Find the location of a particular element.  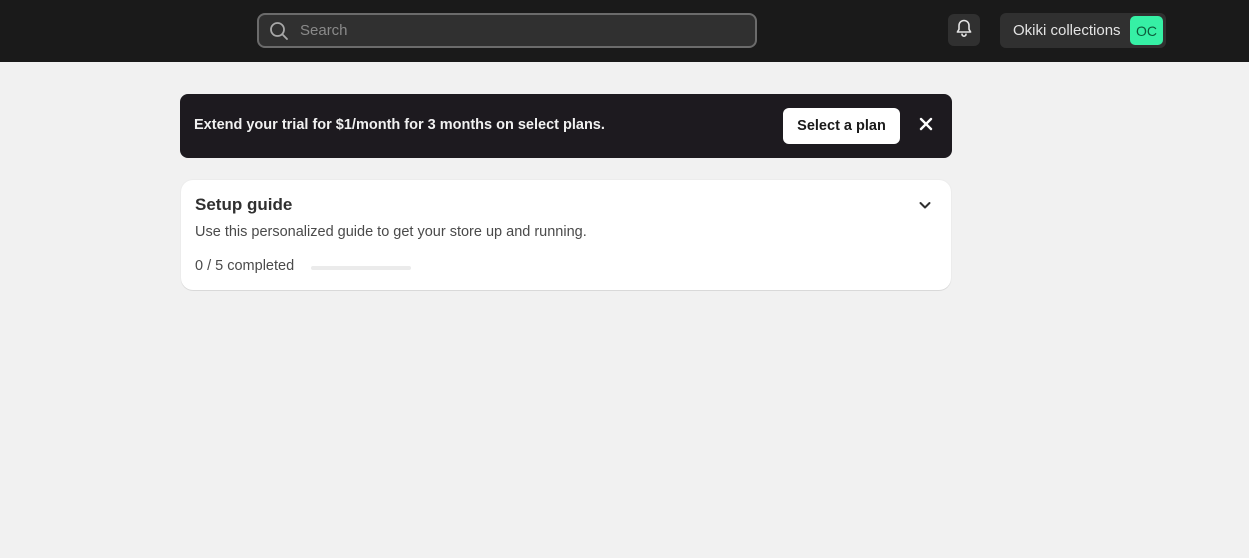

store-menu-button: Okiki collections OC is located at coordinates (1083, 30).